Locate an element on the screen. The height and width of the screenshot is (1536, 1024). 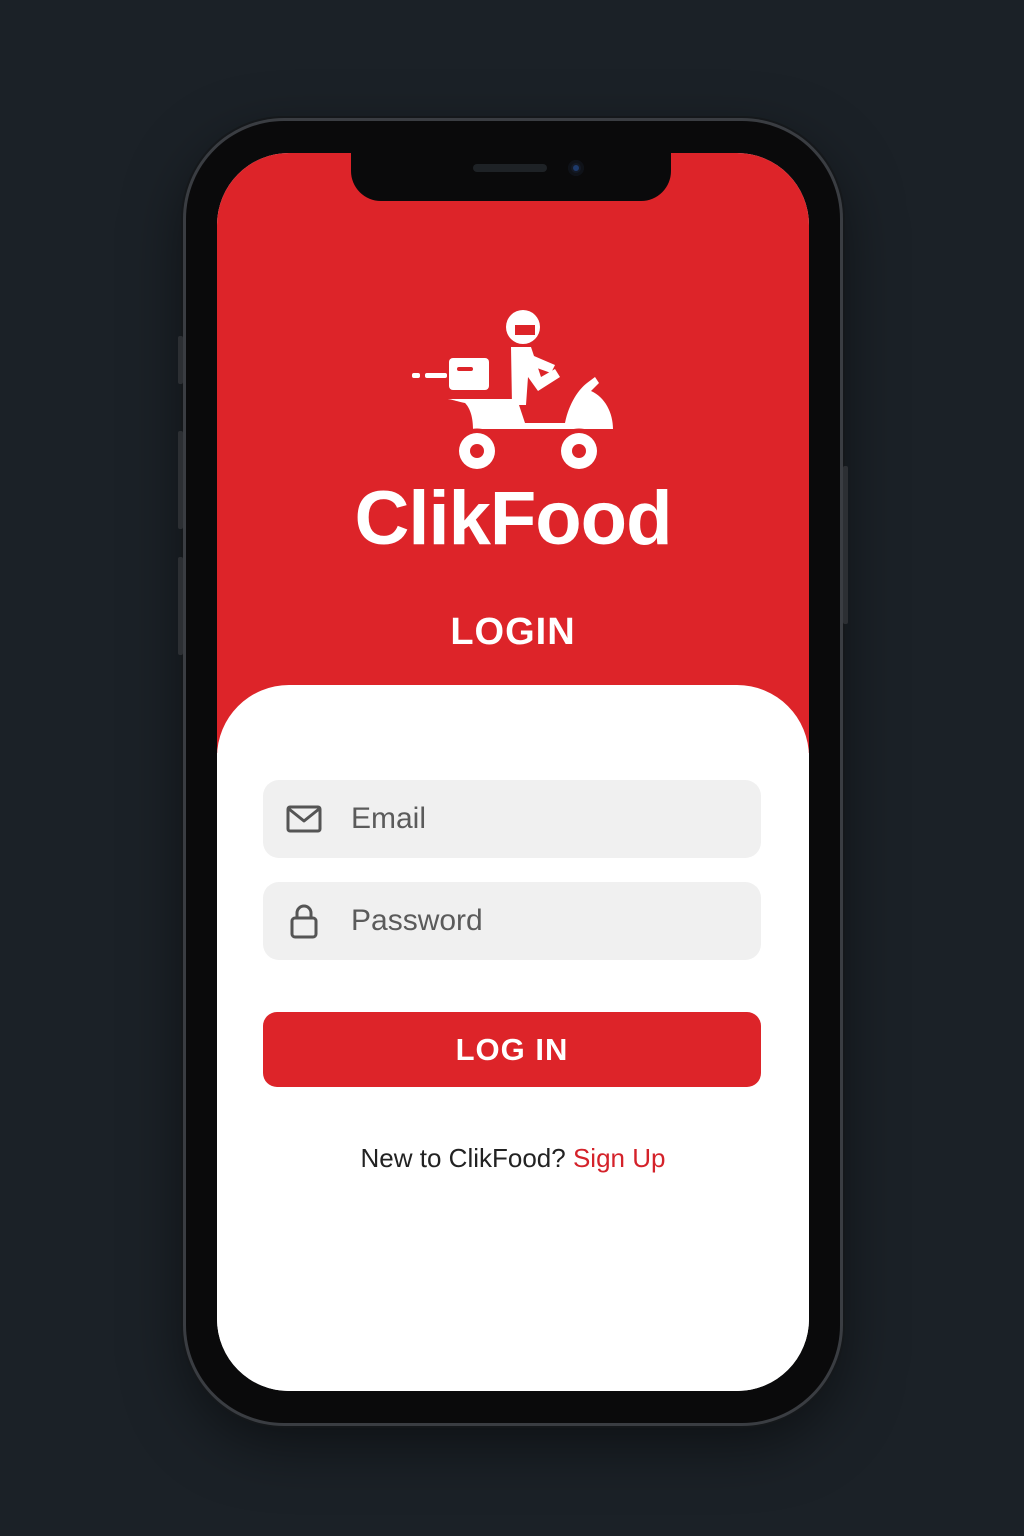
signup-link: Sign Up is located at coordinates (619, 1158).